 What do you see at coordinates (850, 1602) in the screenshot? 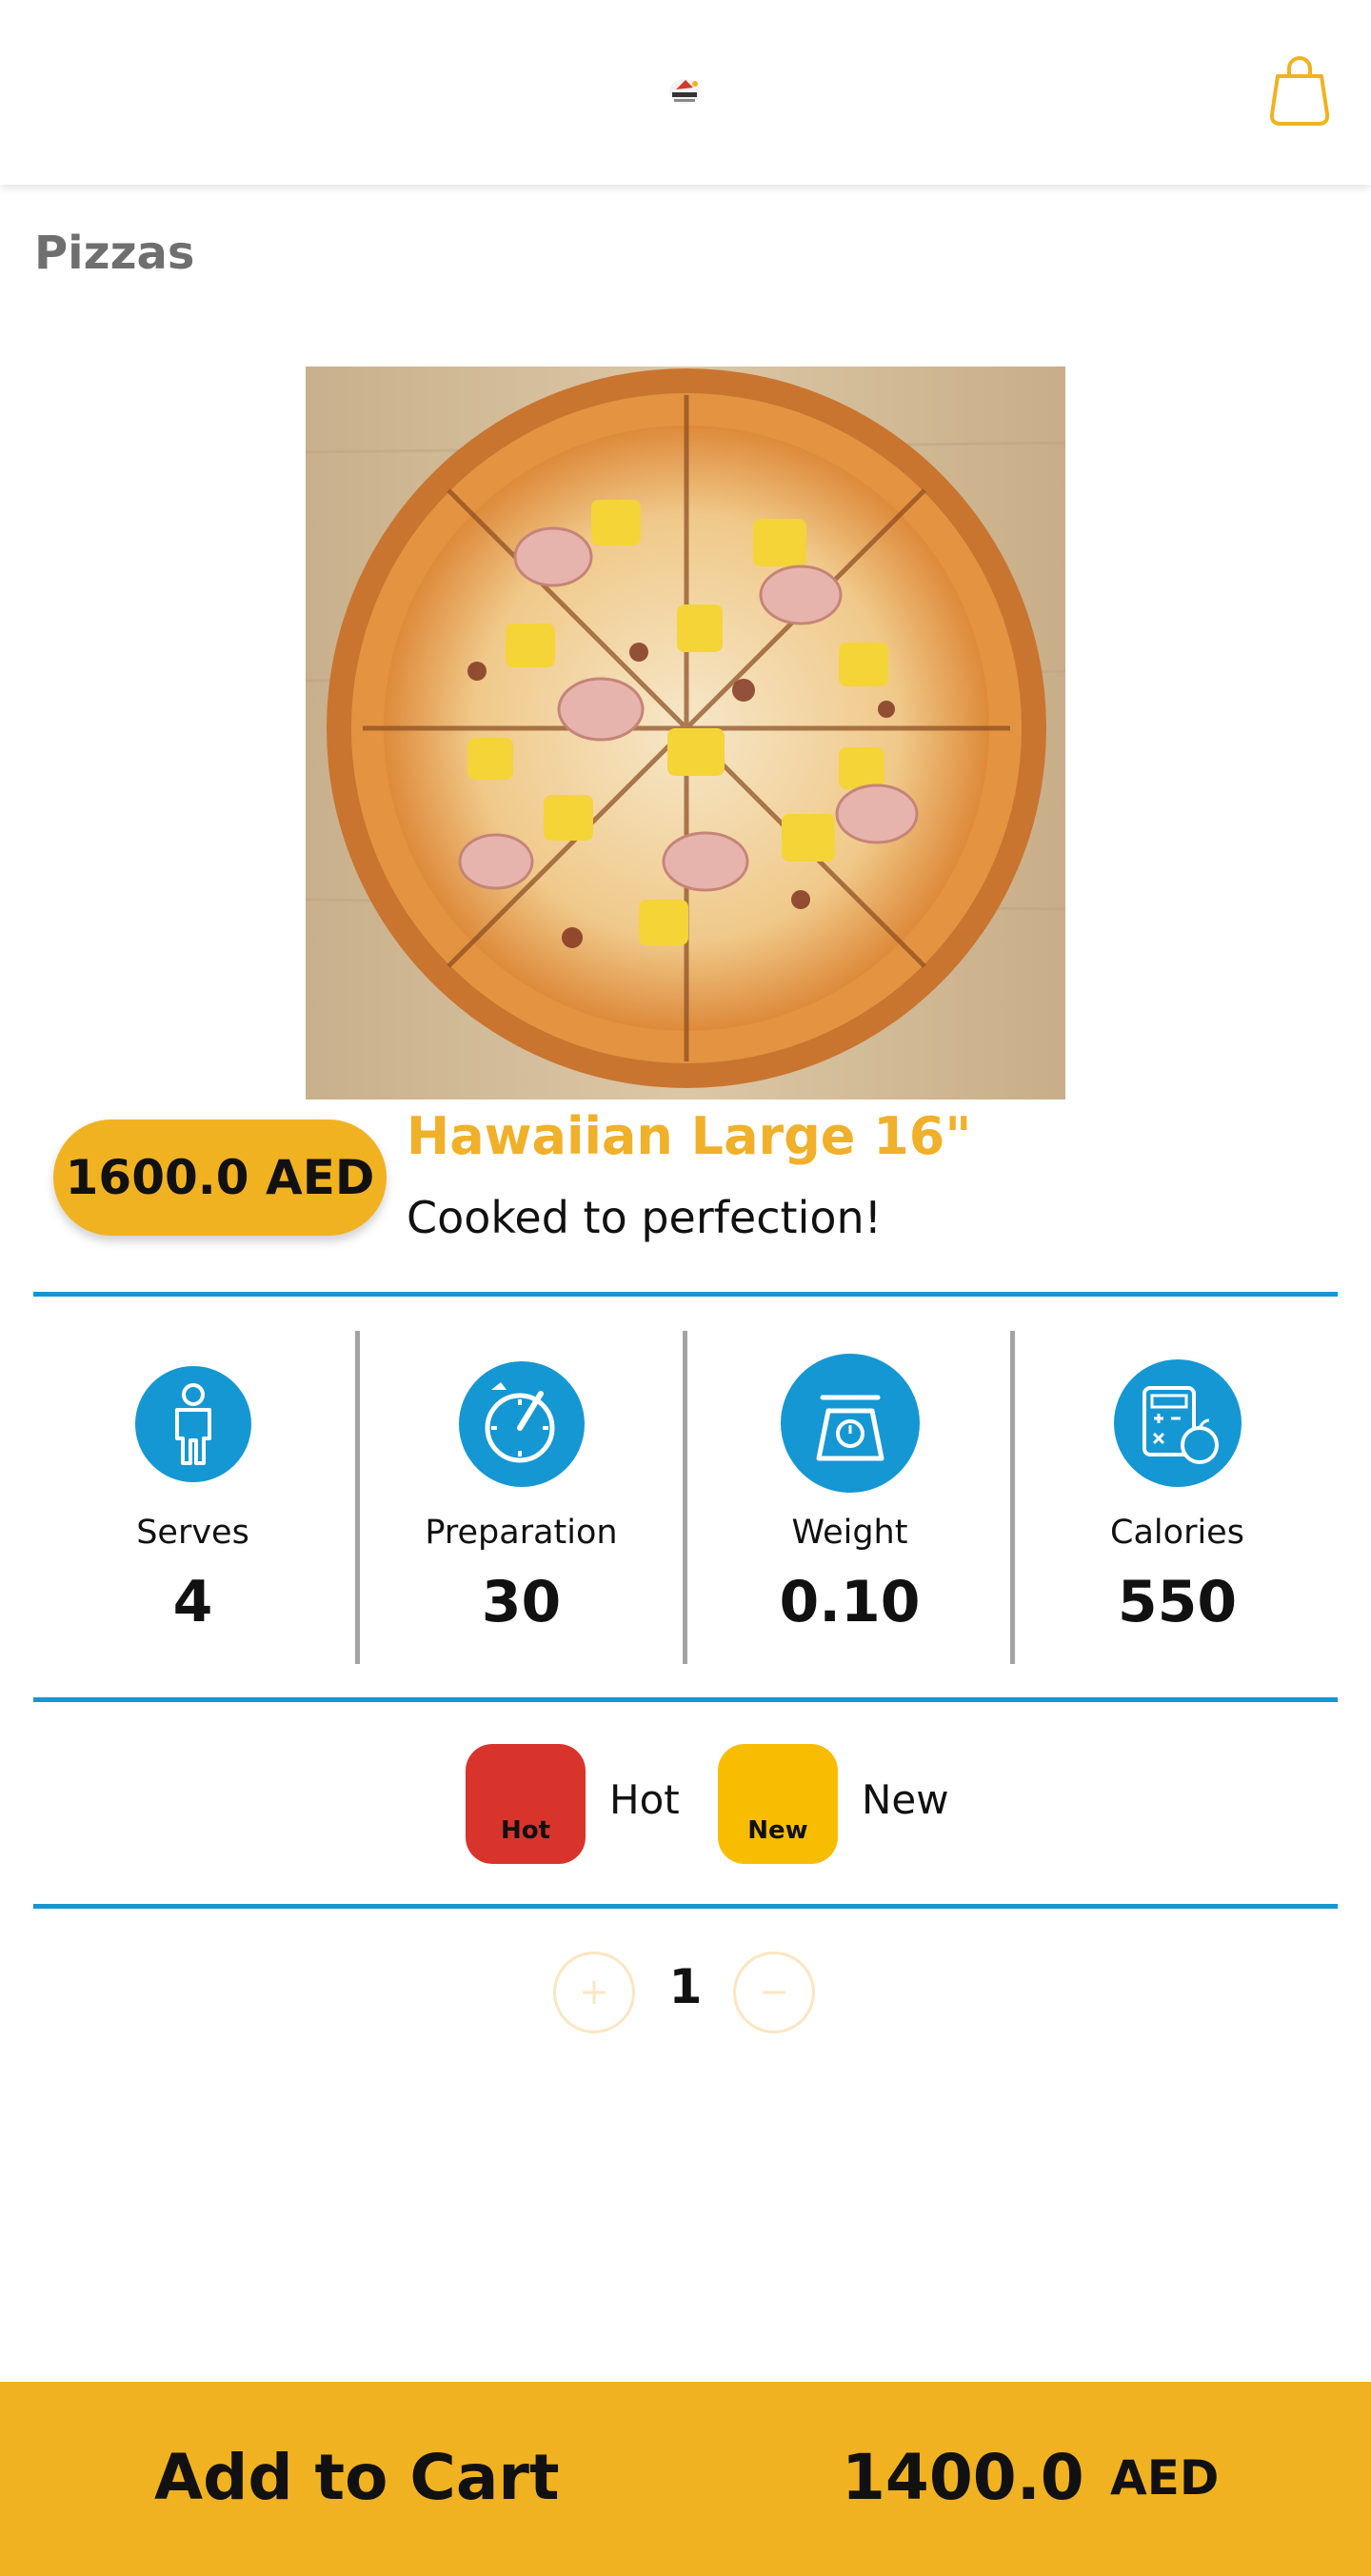
I see `stat-value: 0.10` at bounding box center [850, 1602].